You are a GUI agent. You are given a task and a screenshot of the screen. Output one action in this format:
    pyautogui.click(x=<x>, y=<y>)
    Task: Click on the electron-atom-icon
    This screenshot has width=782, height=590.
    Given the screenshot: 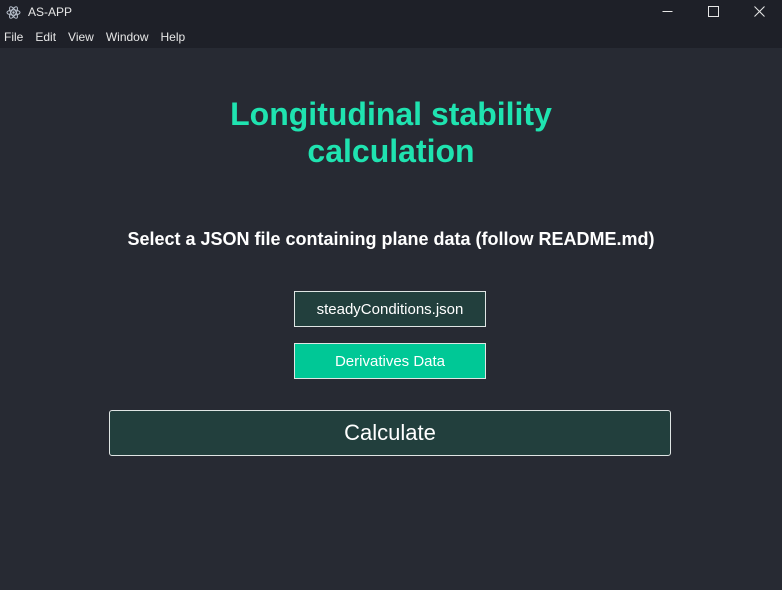 What is the action you would take?
    pyautogui.click(x=13, y=12)
    